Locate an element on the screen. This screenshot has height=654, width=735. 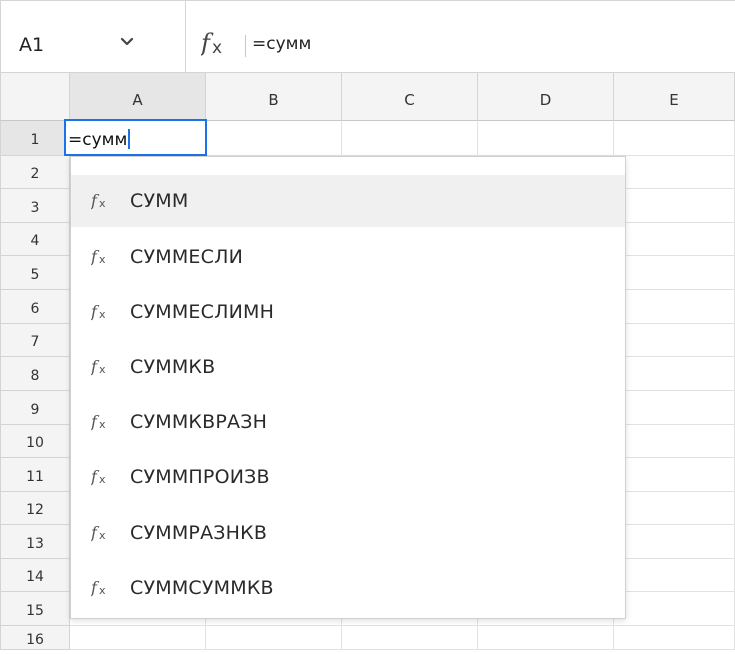
formula-divider is located at coordinates (245, 46).